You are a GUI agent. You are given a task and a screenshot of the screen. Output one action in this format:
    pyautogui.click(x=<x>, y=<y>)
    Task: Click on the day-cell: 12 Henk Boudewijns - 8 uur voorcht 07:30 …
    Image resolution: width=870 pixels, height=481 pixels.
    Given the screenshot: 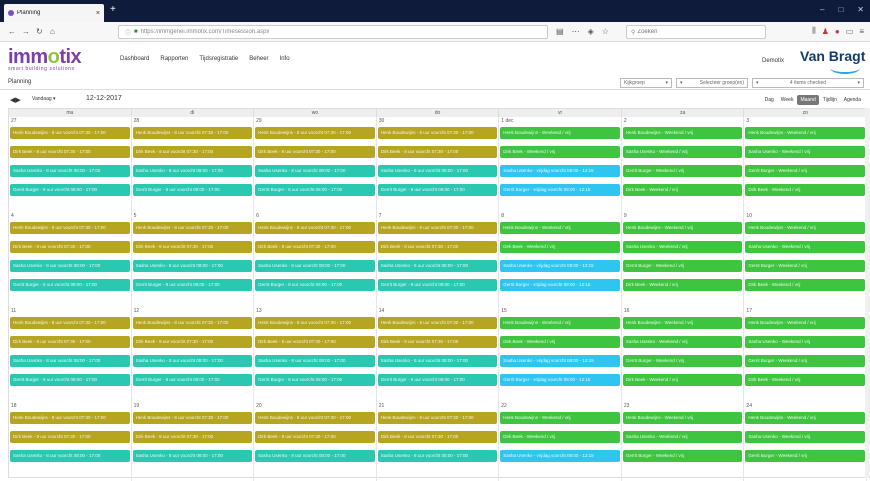 What is the action you would take?
    pyautogui.click(x=193, y=354)
    